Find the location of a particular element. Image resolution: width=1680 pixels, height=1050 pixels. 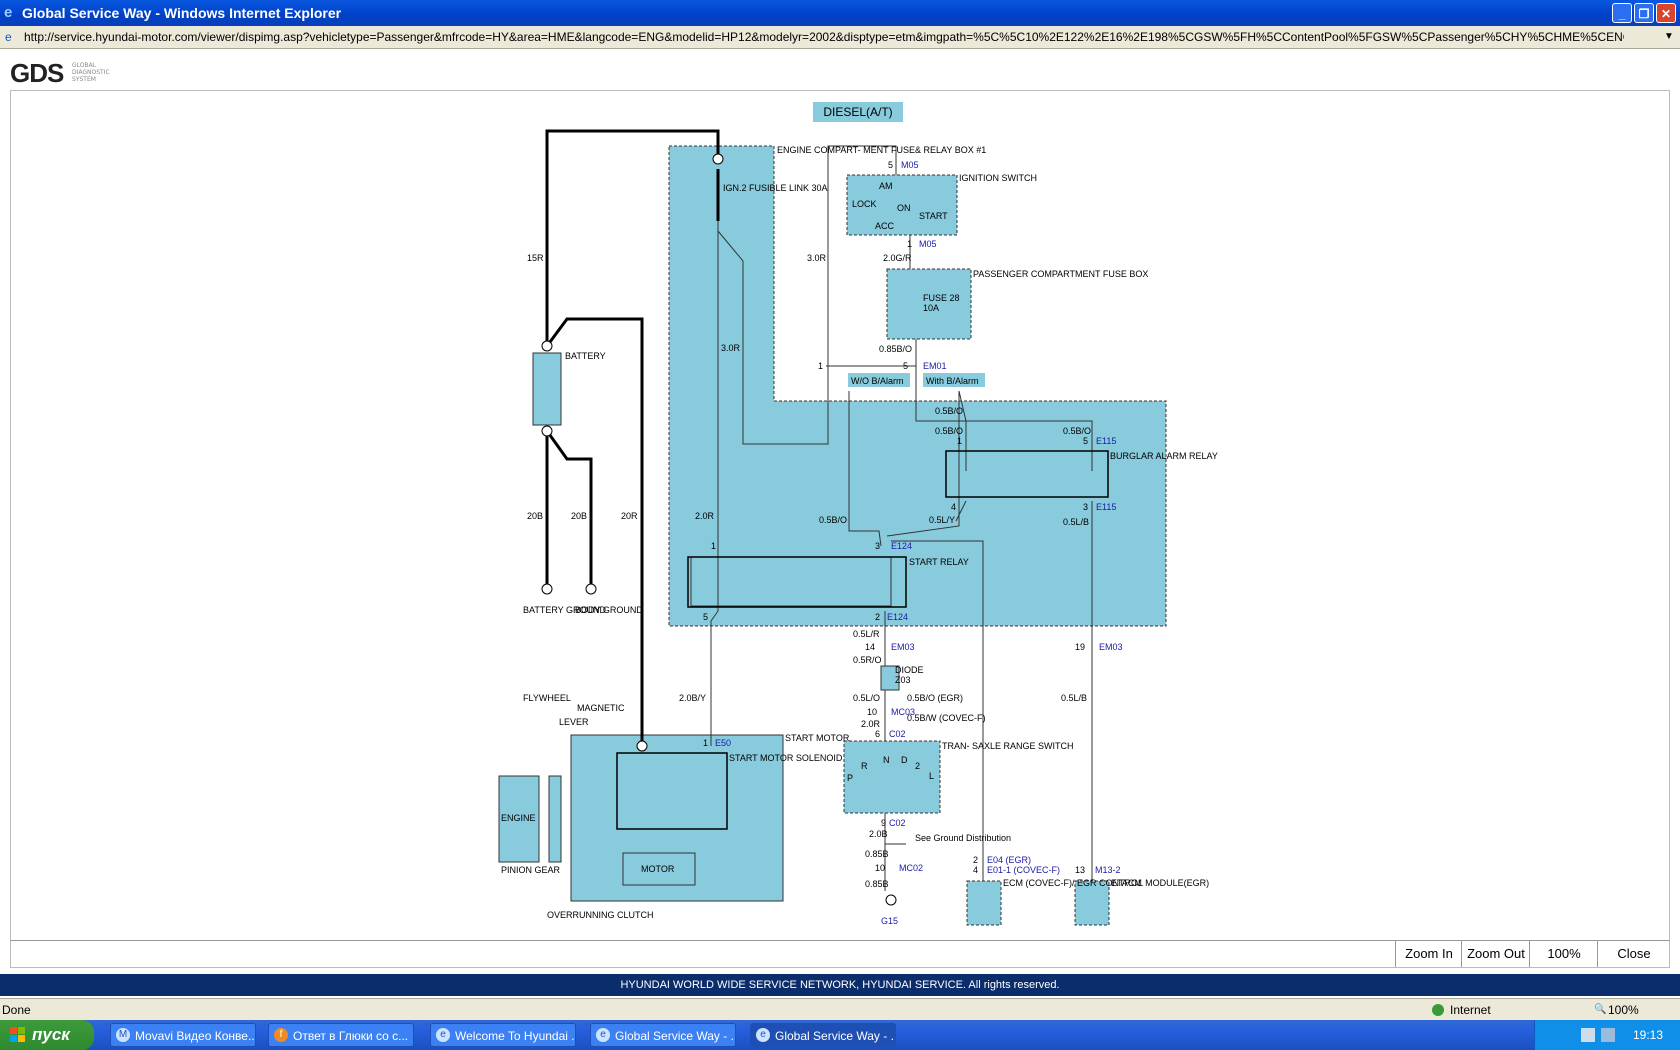

engine-label: ENGINE is located at coordinates (518, 818).